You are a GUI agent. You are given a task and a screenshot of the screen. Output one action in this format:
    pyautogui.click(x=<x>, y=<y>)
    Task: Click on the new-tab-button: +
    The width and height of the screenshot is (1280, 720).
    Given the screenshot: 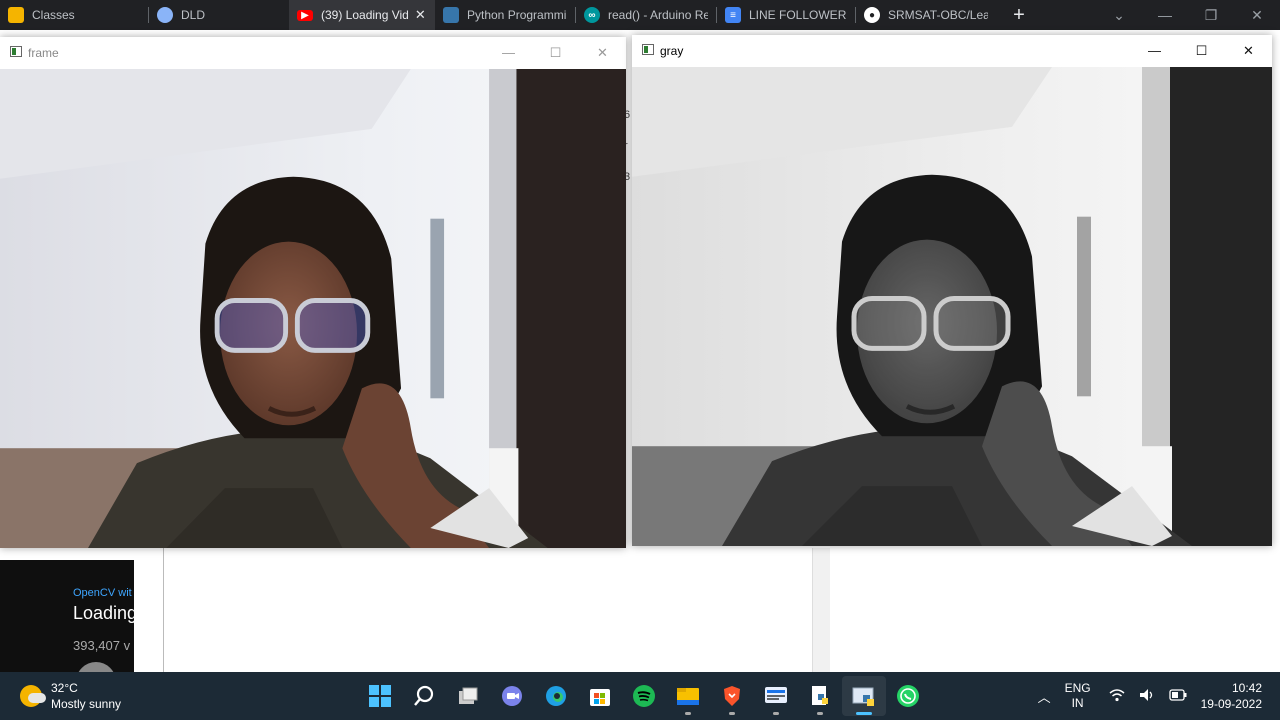 What is the action you would take?
    pyautogui.click(x=1019, y=15)
    